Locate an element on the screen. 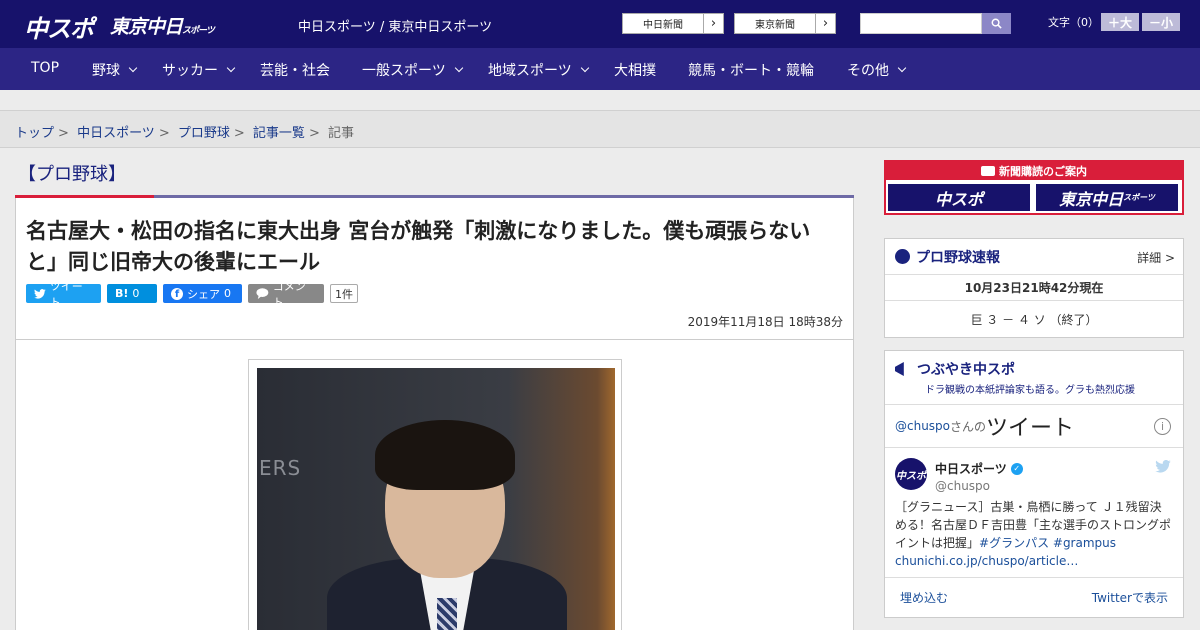 The width and height of the screenshot is (1200, 630). nav-item-local-sports: 地域スポーツ is located at coordinates (538, 70).